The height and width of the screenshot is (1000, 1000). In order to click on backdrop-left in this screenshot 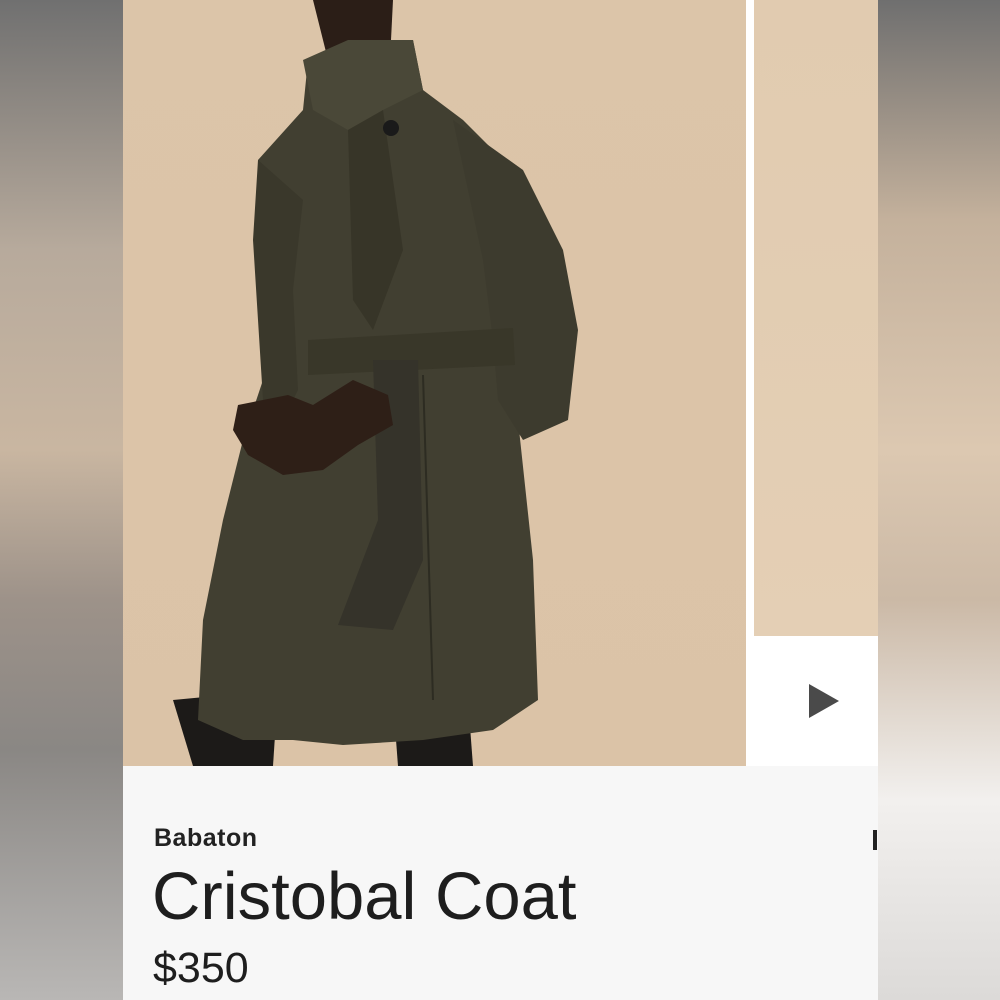, I will do `click(61, 500)`.